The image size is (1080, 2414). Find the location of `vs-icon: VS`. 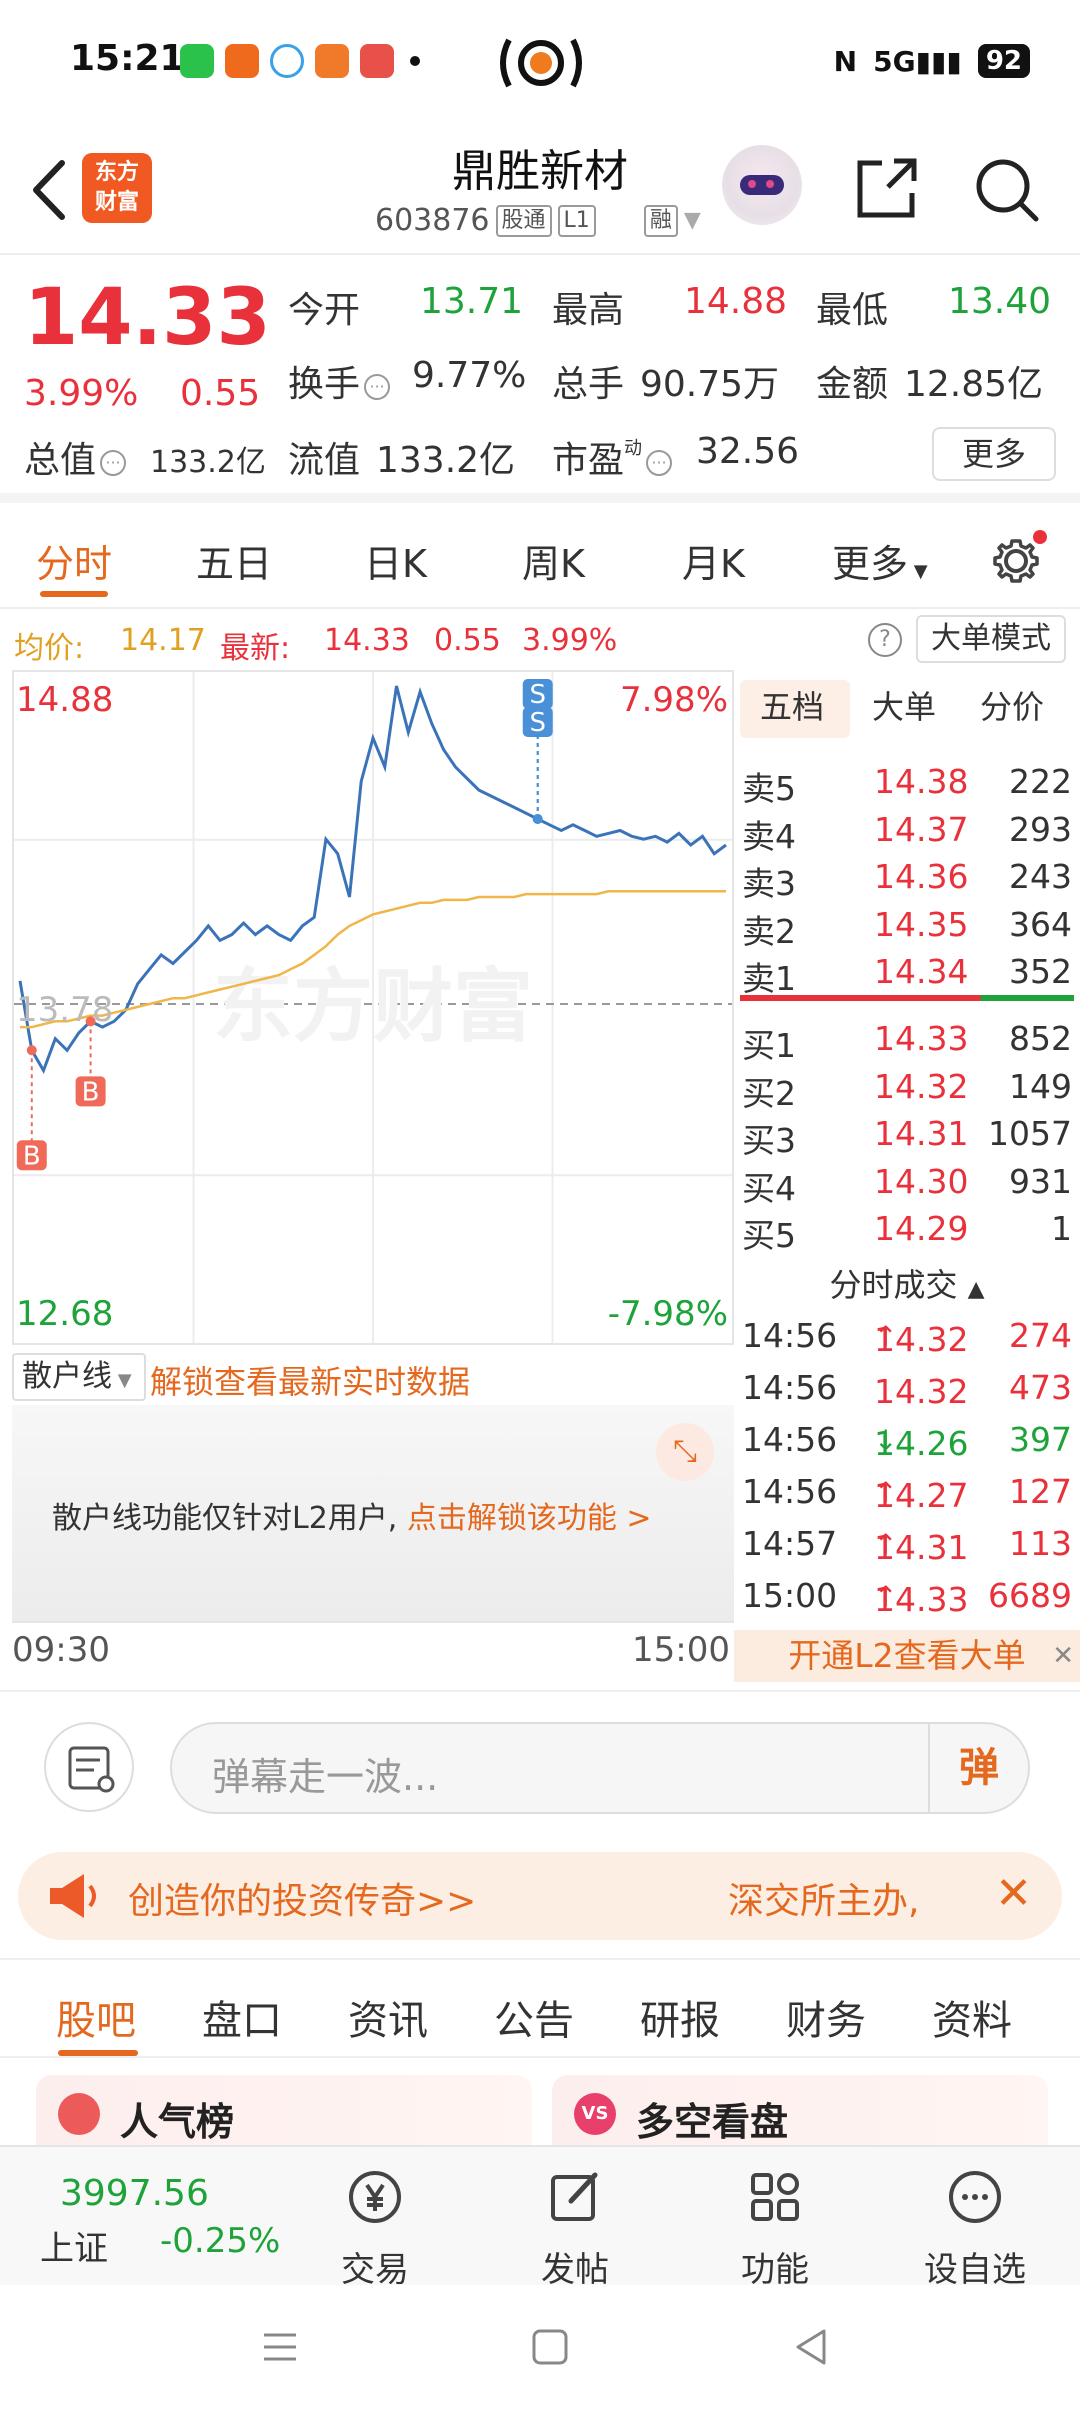

vs-icon: VS is located at coordinates (595, 2114).